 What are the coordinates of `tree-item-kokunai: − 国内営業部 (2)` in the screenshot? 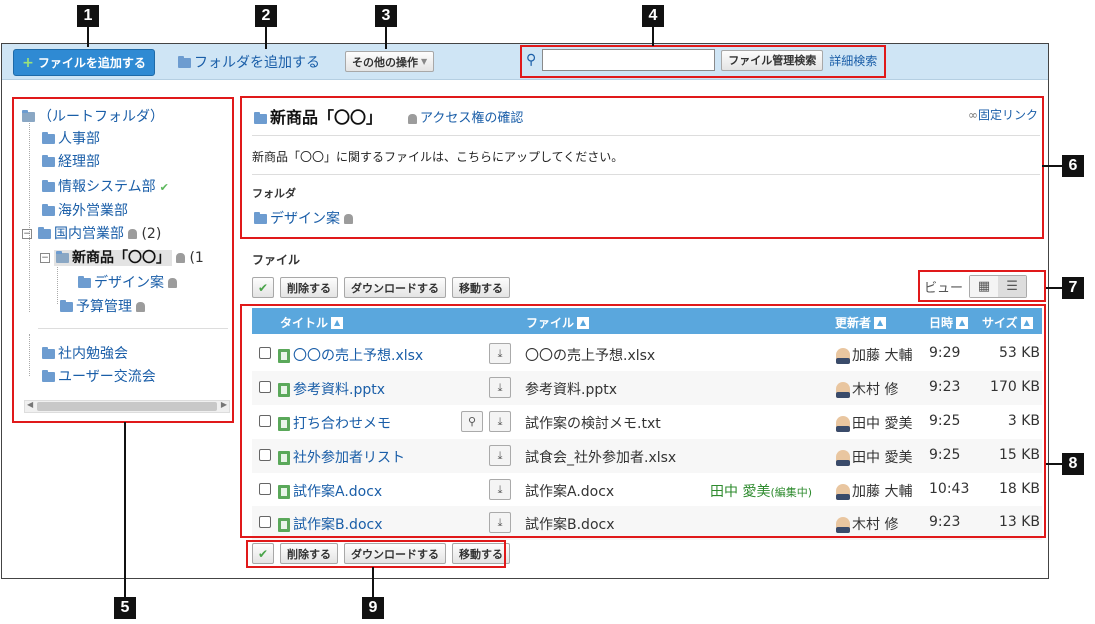 It's located at (91, 233).